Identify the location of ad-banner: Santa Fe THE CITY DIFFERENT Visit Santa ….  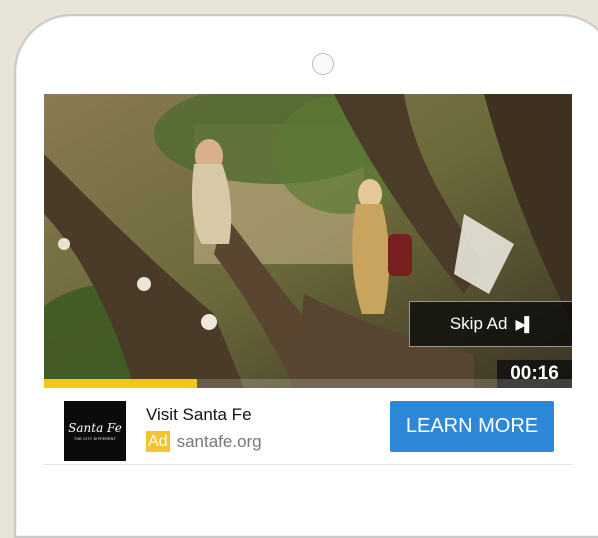
(308, 426).